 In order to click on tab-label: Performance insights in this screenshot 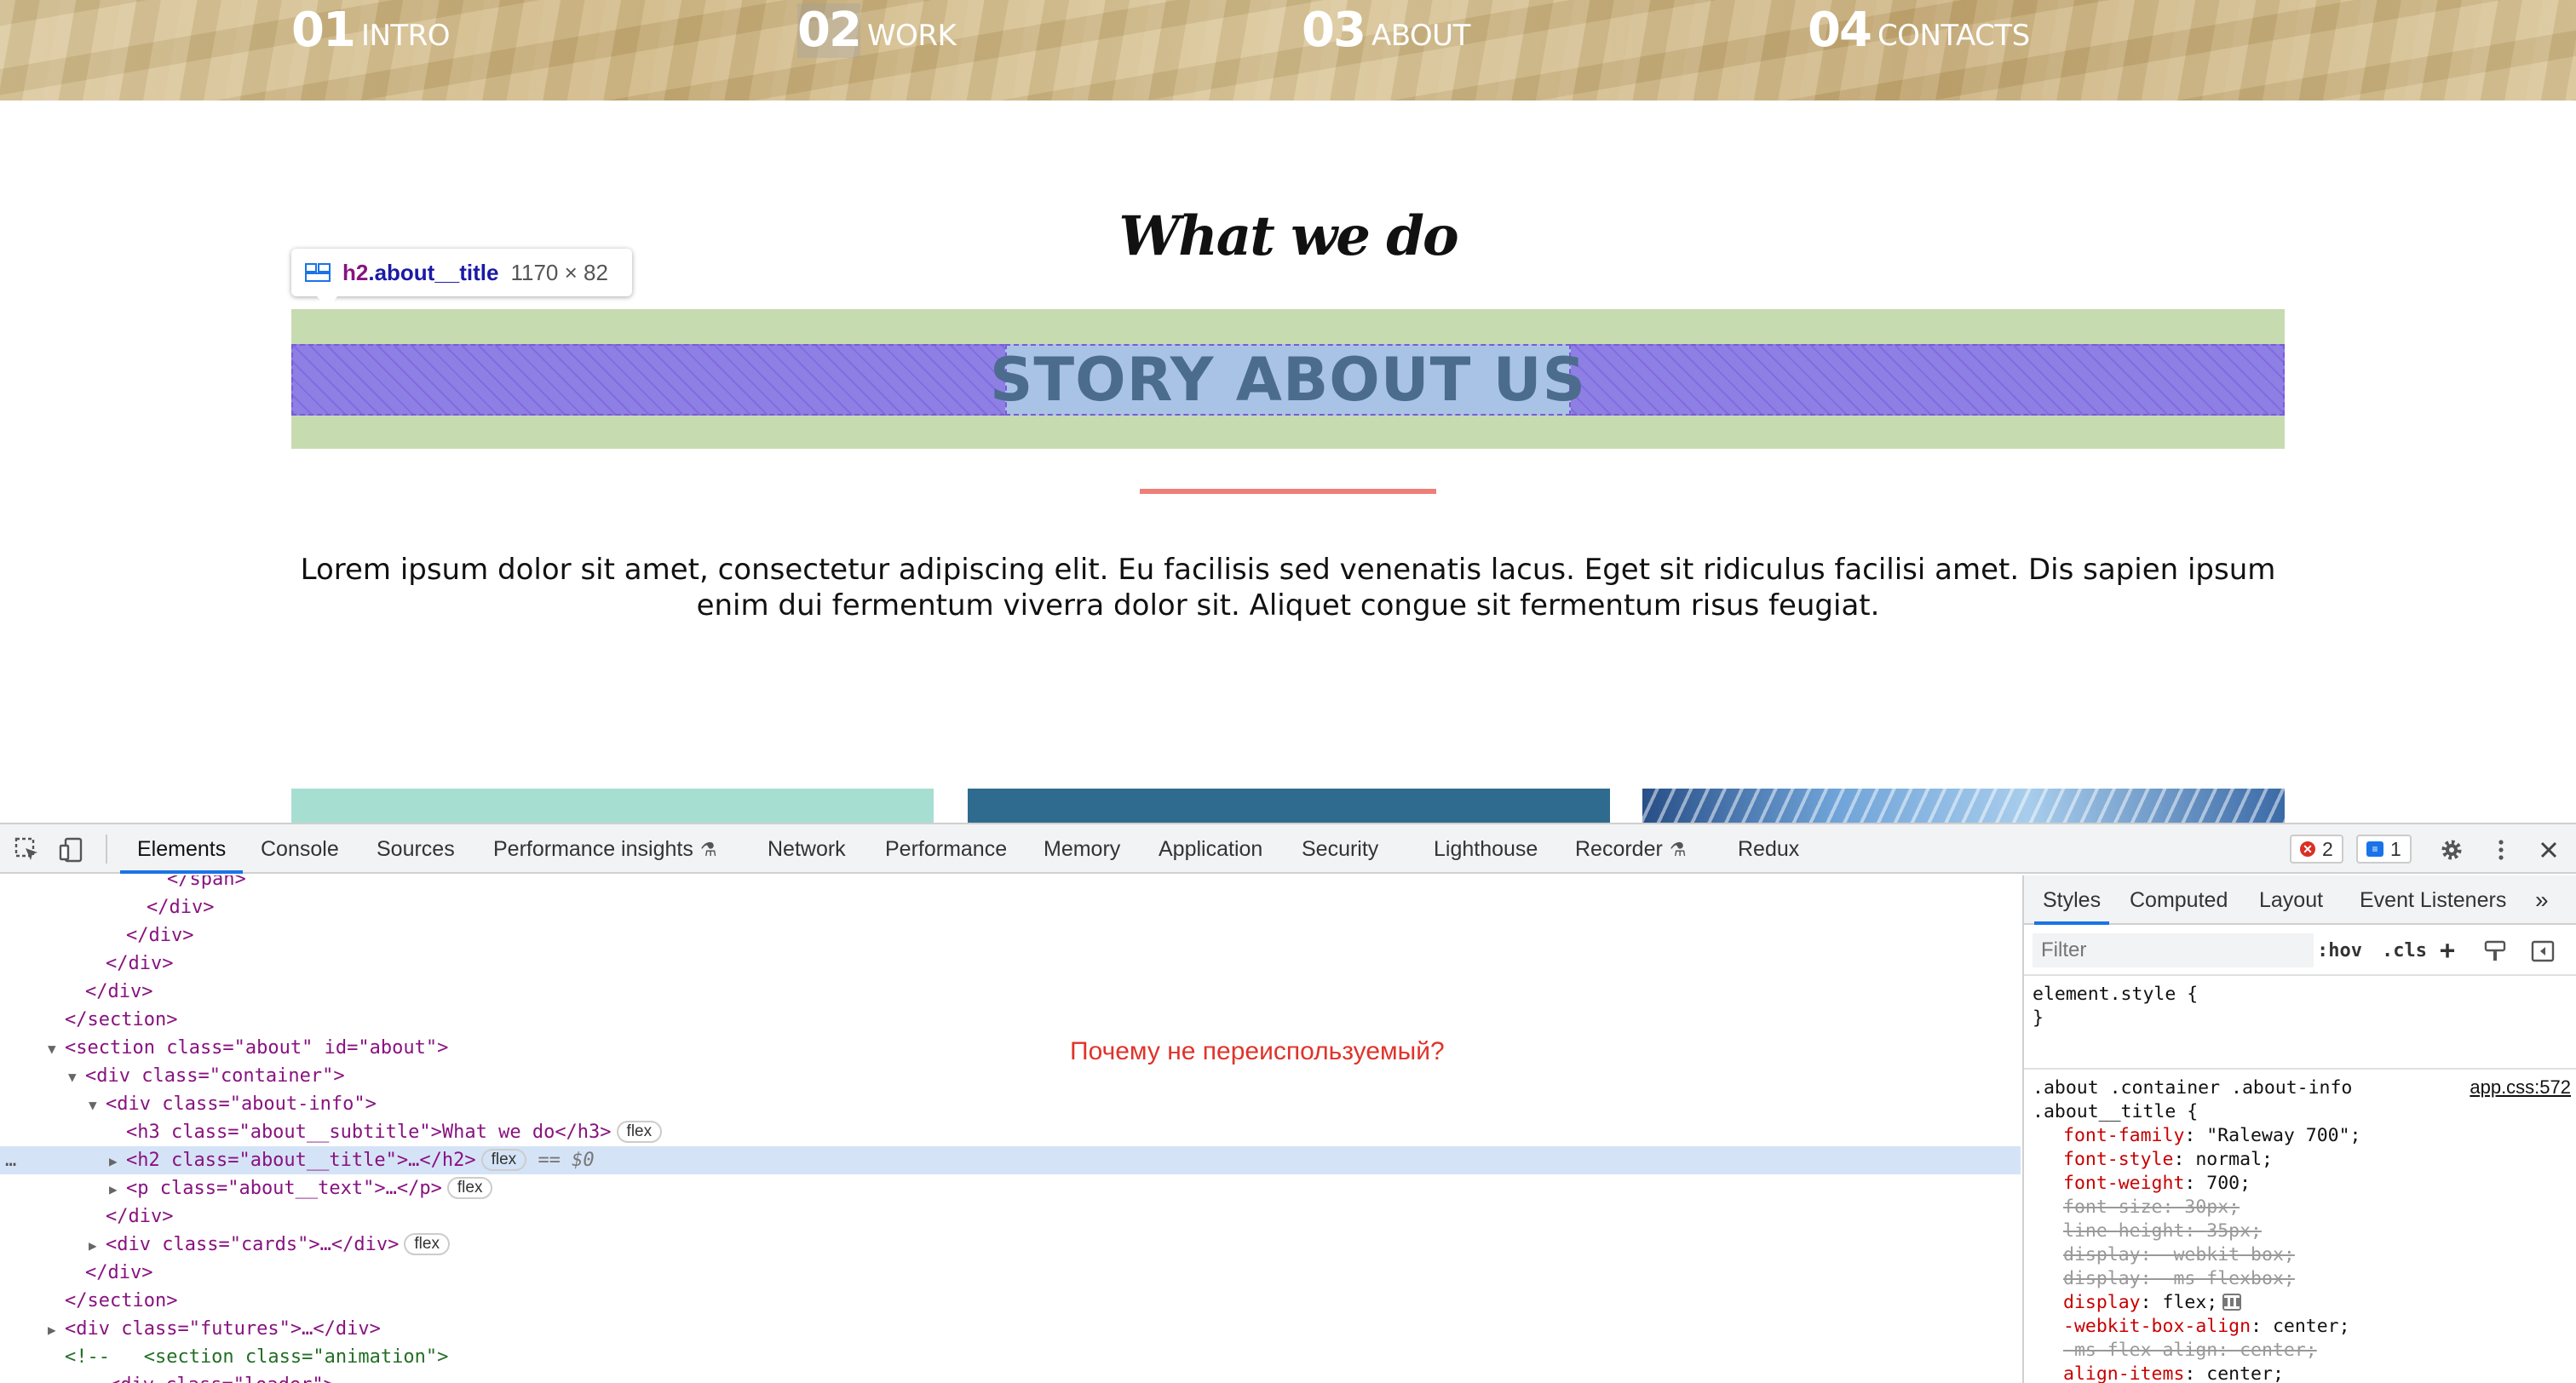, I will do `click(593, 849)`.